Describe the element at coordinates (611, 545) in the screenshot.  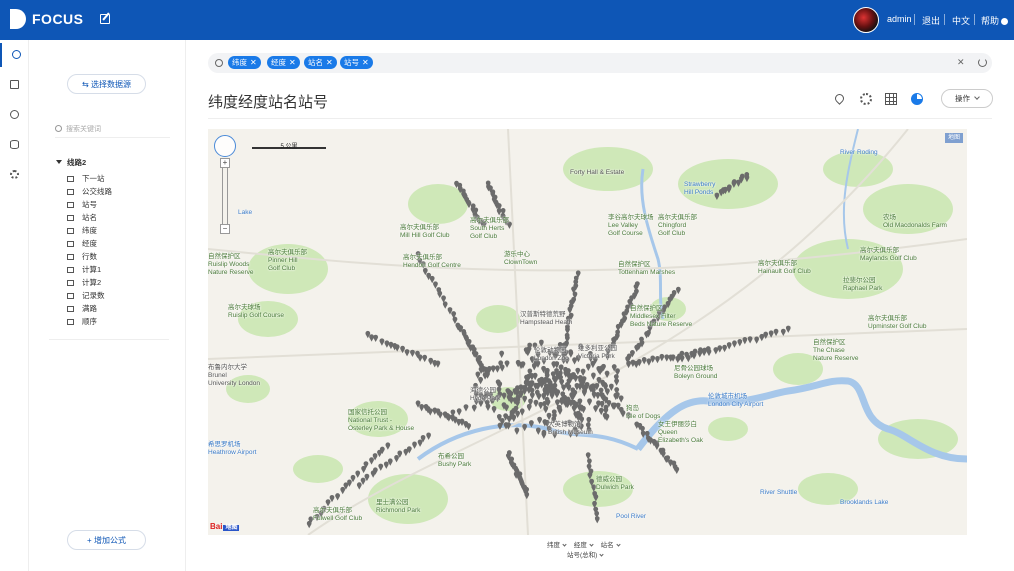
I see `axis-field: 站名` at that location.